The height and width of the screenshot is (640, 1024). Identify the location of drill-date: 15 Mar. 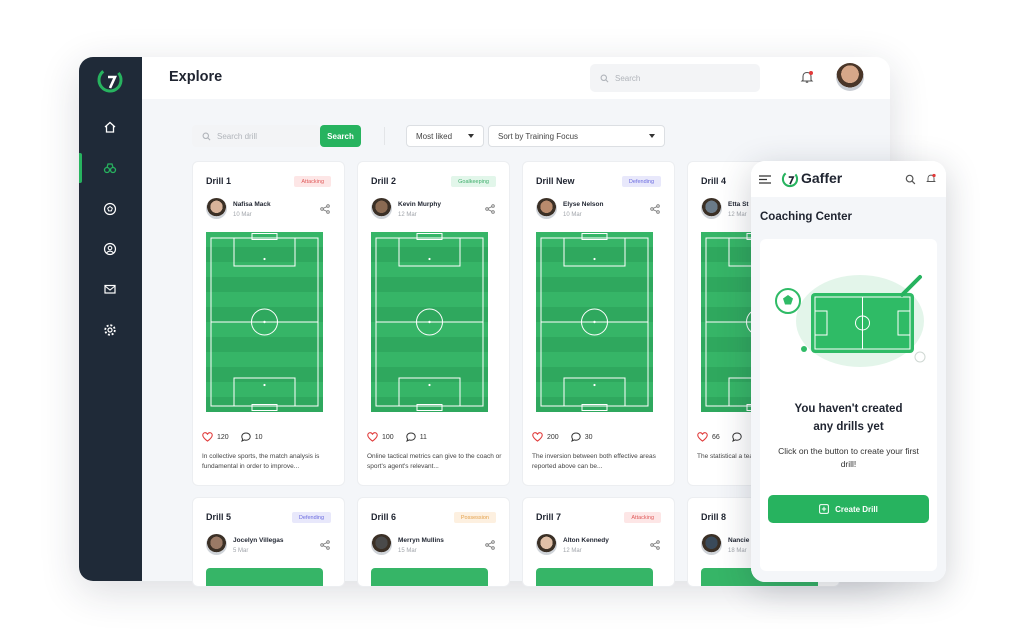
(407, 551).